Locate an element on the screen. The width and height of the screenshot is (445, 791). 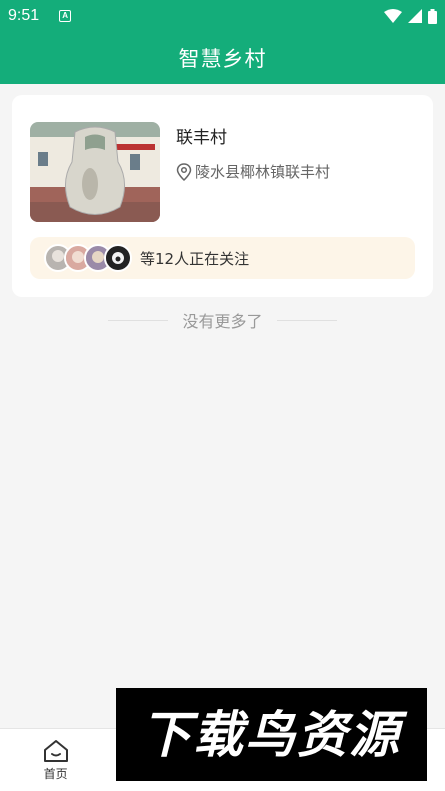
page-title: 智慧乡村 is located at coordinates (222, 59).